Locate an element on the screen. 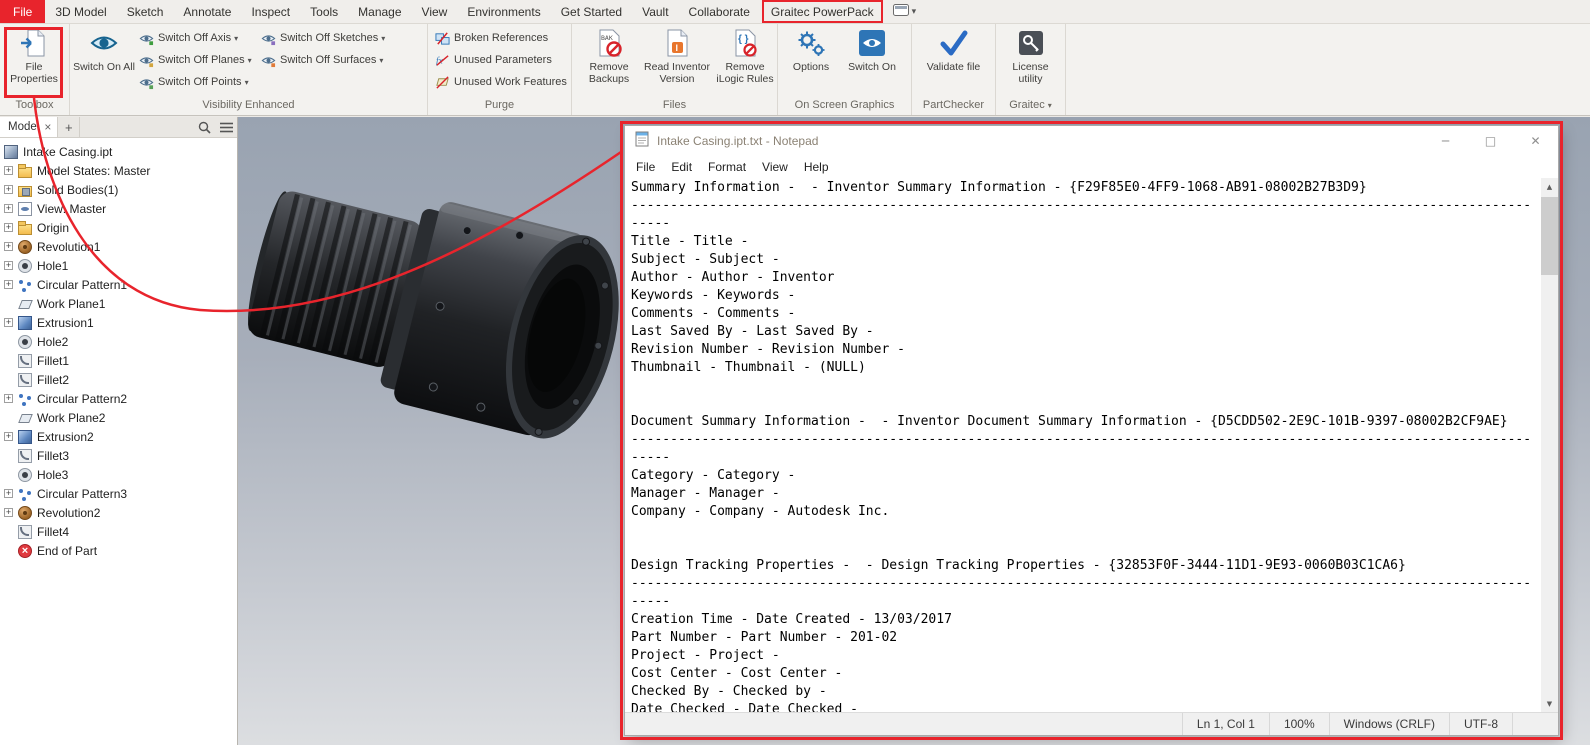 The image size is (1590, 745). notepad-menu-item: Format is located at coordinates (727, 167).